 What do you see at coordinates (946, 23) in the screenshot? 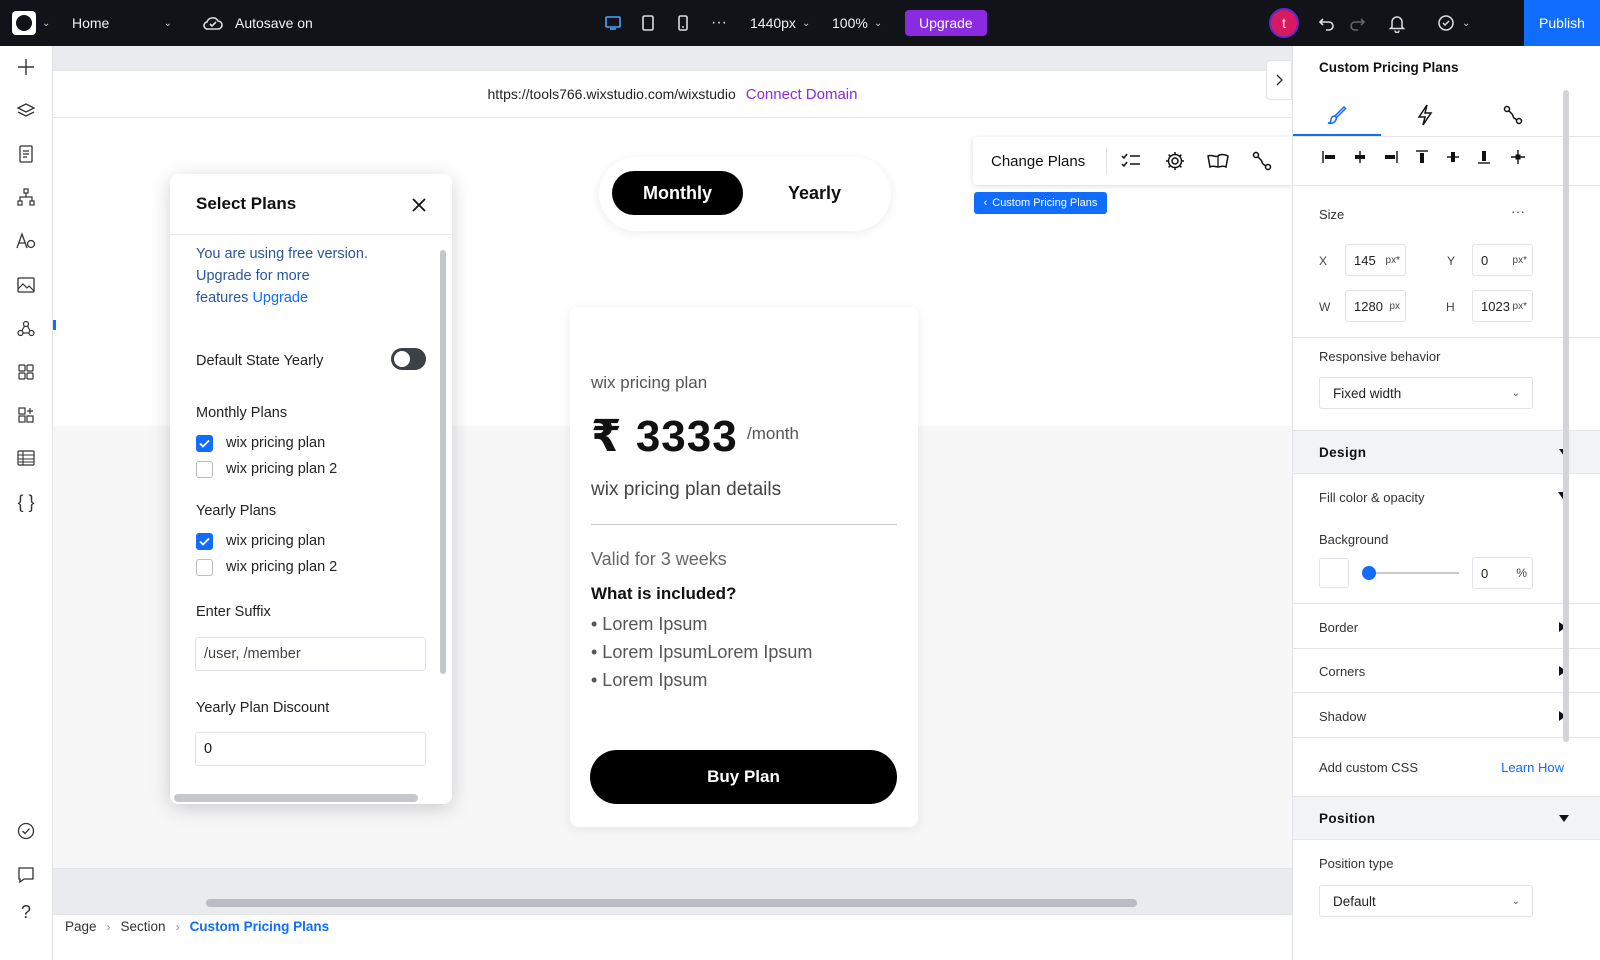
I see `upgrade-button: Upgrade` at bounding box center [946, 23].